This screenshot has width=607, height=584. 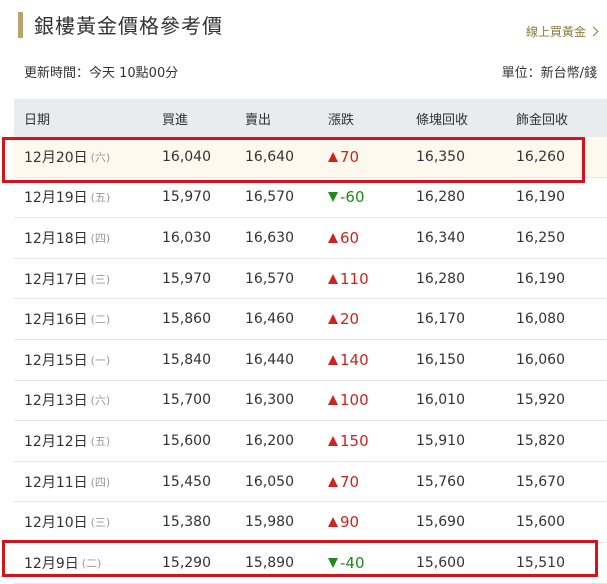 I want to click on sell-price: 16,050, so click(x=269, y=481).